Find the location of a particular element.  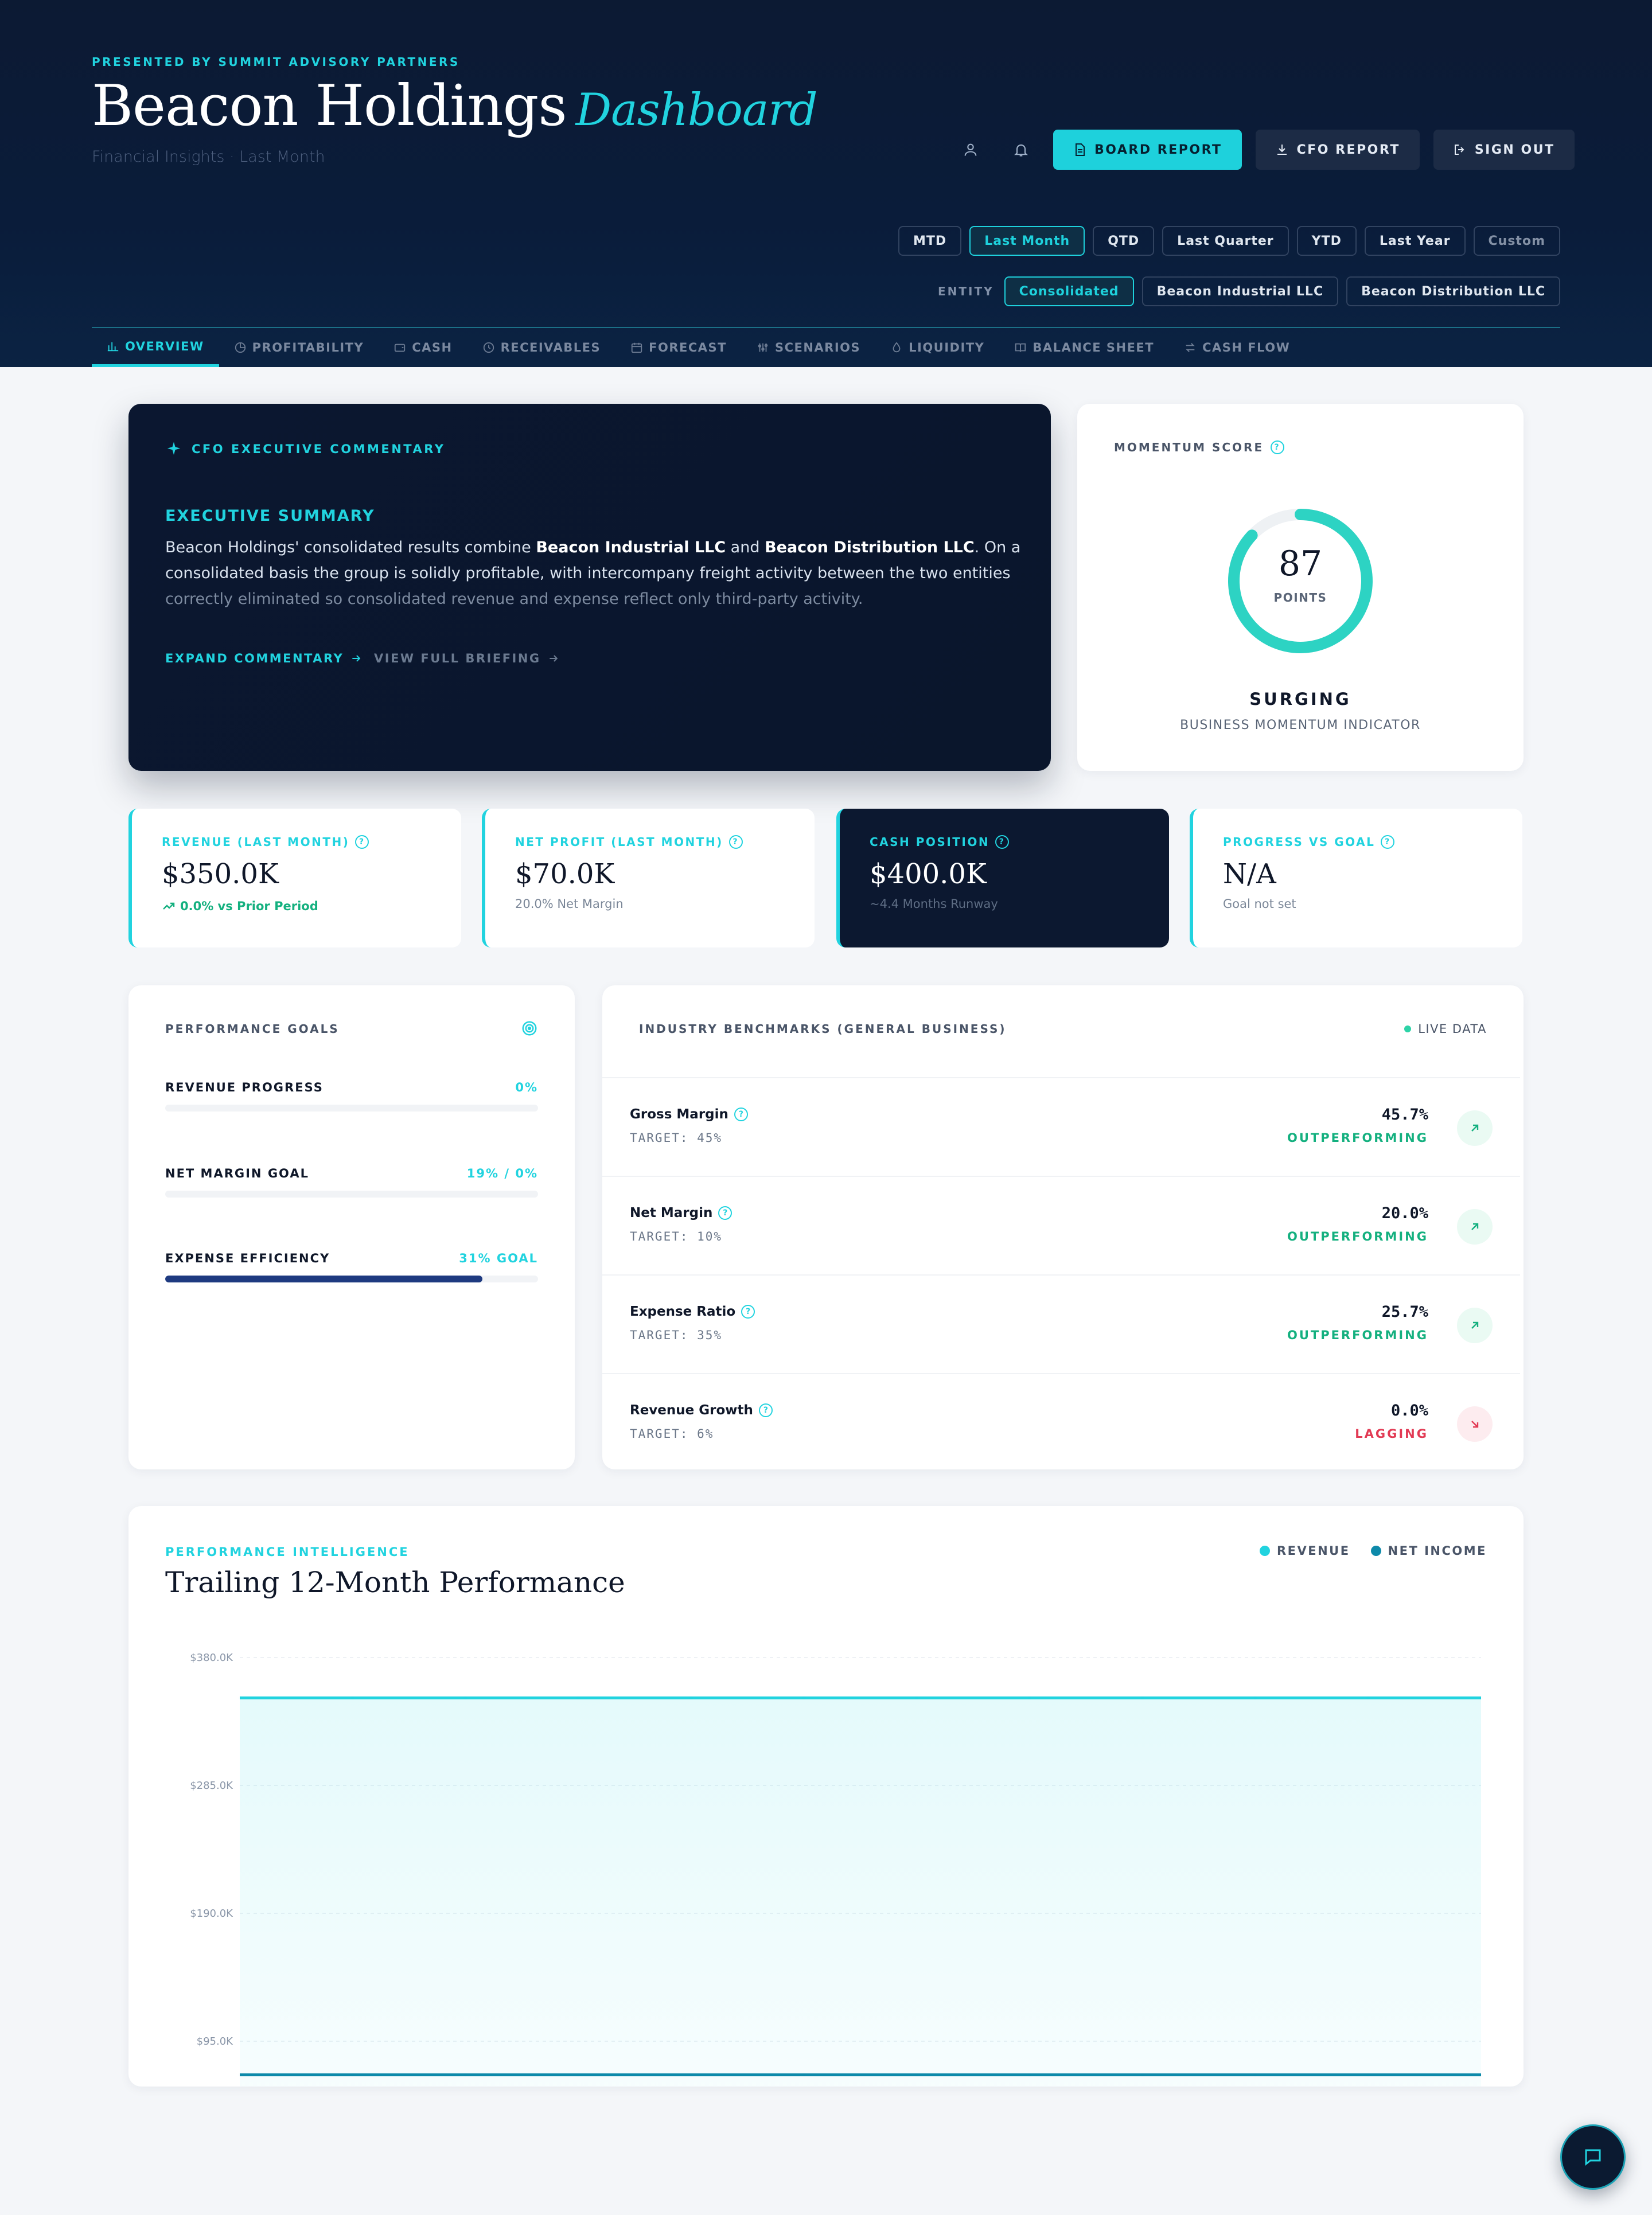

tab-label: PROFITABILITY is located at coordinates (308, 347).